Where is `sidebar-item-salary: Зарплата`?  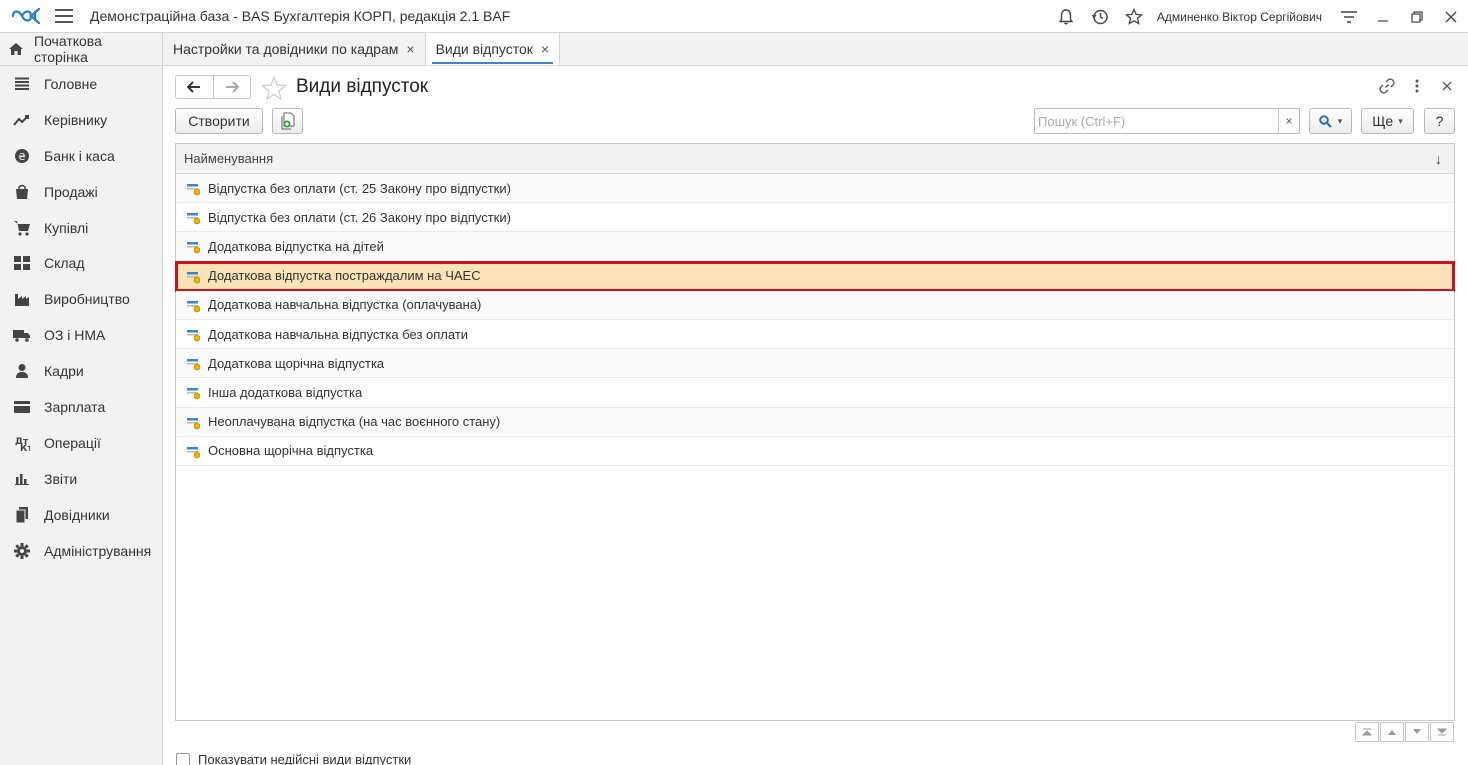 sidebar-item-salary: Зарплата is located at coordinates (81, 407).